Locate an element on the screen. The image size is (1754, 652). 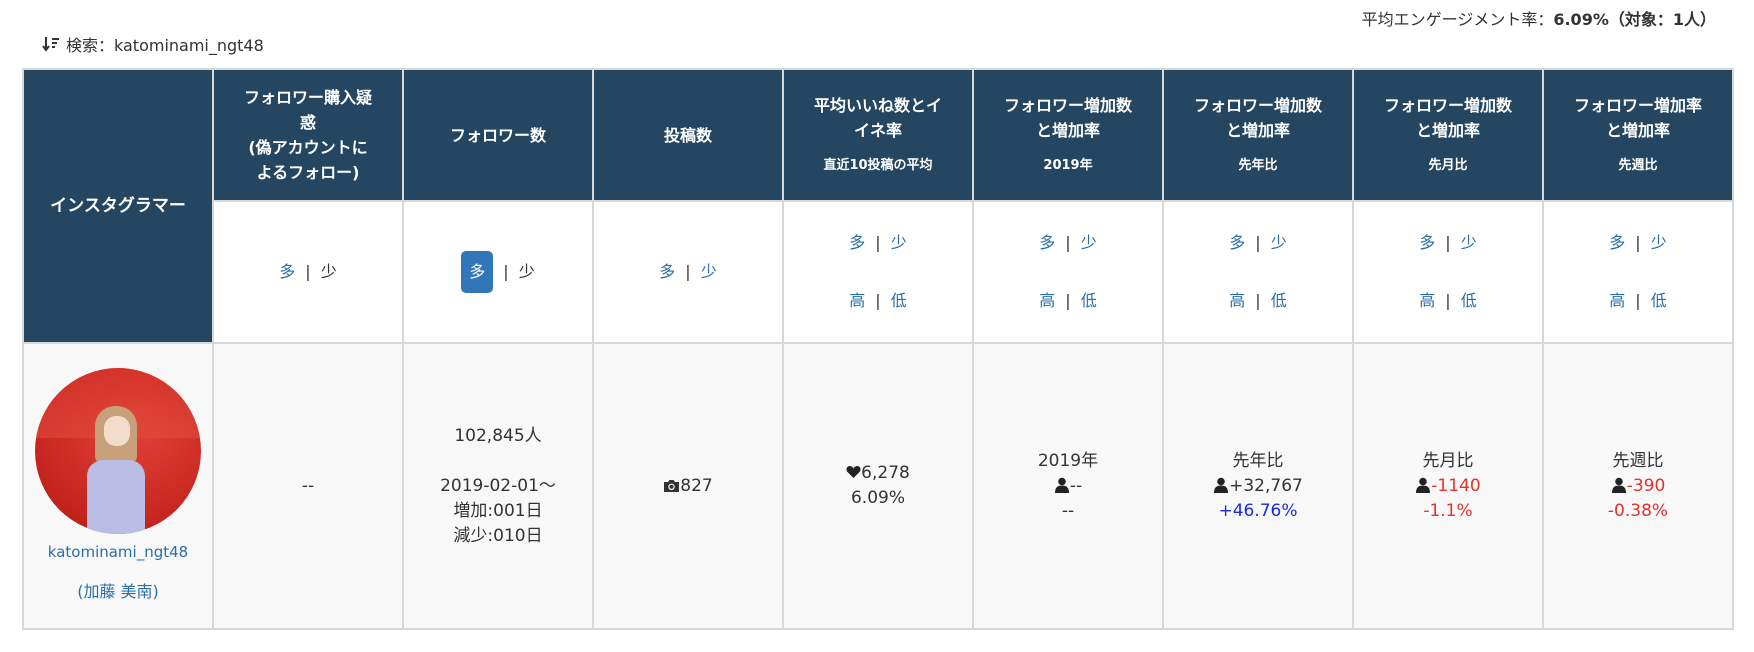
avg-engagement-summary: 平均エンゲージメント率：6.09%（対象：1人） is located at coordinates (1539, 18).